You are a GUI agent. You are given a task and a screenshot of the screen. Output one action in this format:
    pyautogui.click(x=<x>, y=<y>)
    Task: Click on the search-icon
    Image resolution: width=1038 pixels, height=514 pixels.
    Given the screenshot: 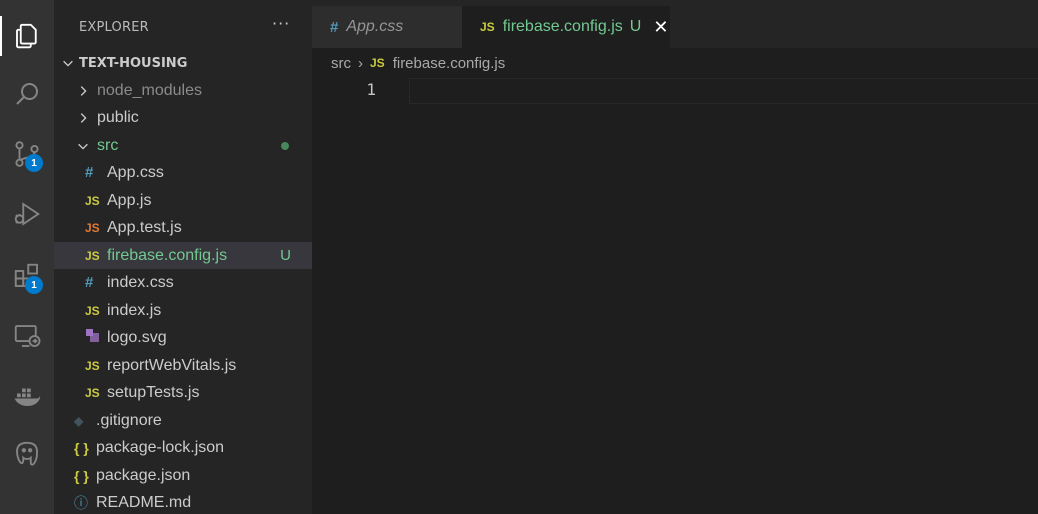 What is the action you would take?
    pyautogui.click(x=27, y=94)
    